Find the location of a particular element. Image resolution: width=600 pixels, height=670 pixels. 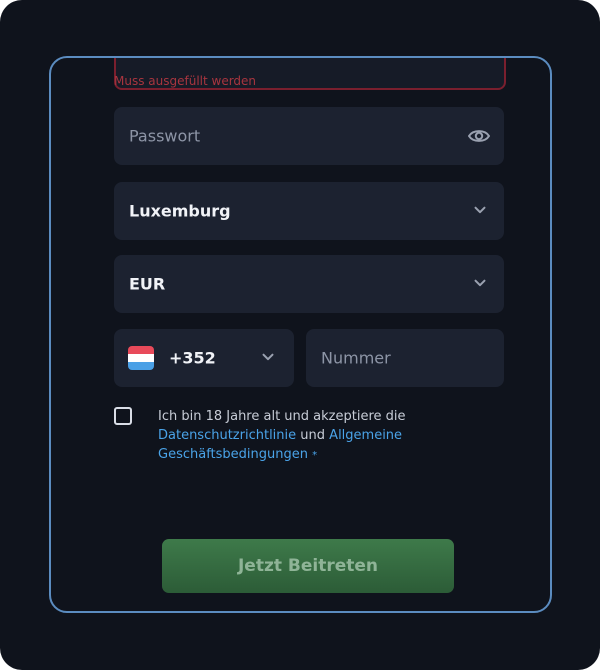

privacy-policy-link: Datenschutzrichtlinie is located at coordinates (227, 435).